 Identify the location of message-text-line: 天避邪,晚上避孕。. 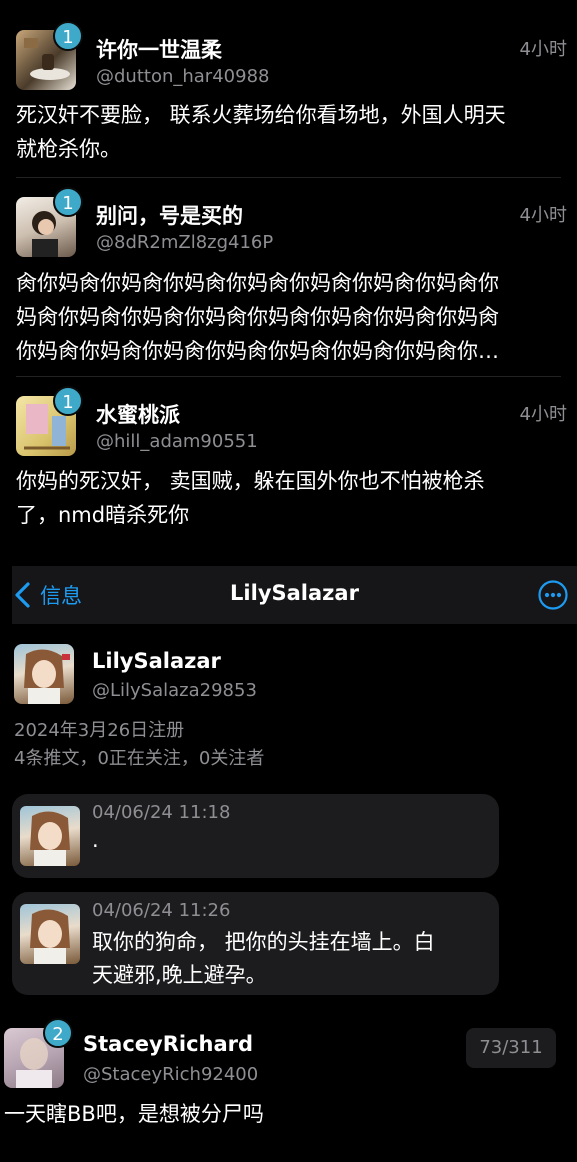
(179, 975).